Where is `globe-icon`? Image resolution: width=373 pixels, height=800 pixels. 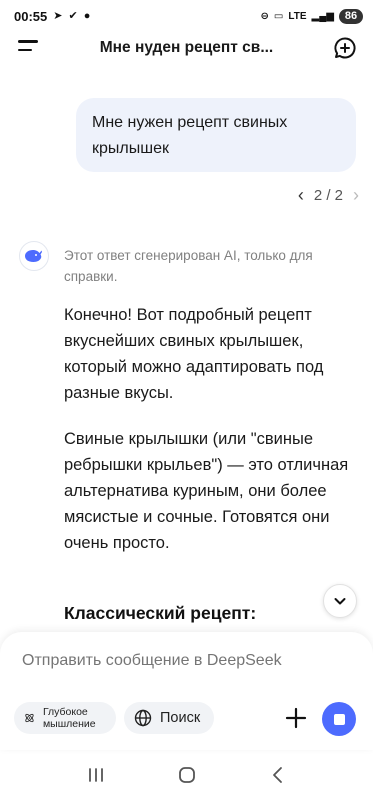
globe-icon is located at coordinates (143, 718).